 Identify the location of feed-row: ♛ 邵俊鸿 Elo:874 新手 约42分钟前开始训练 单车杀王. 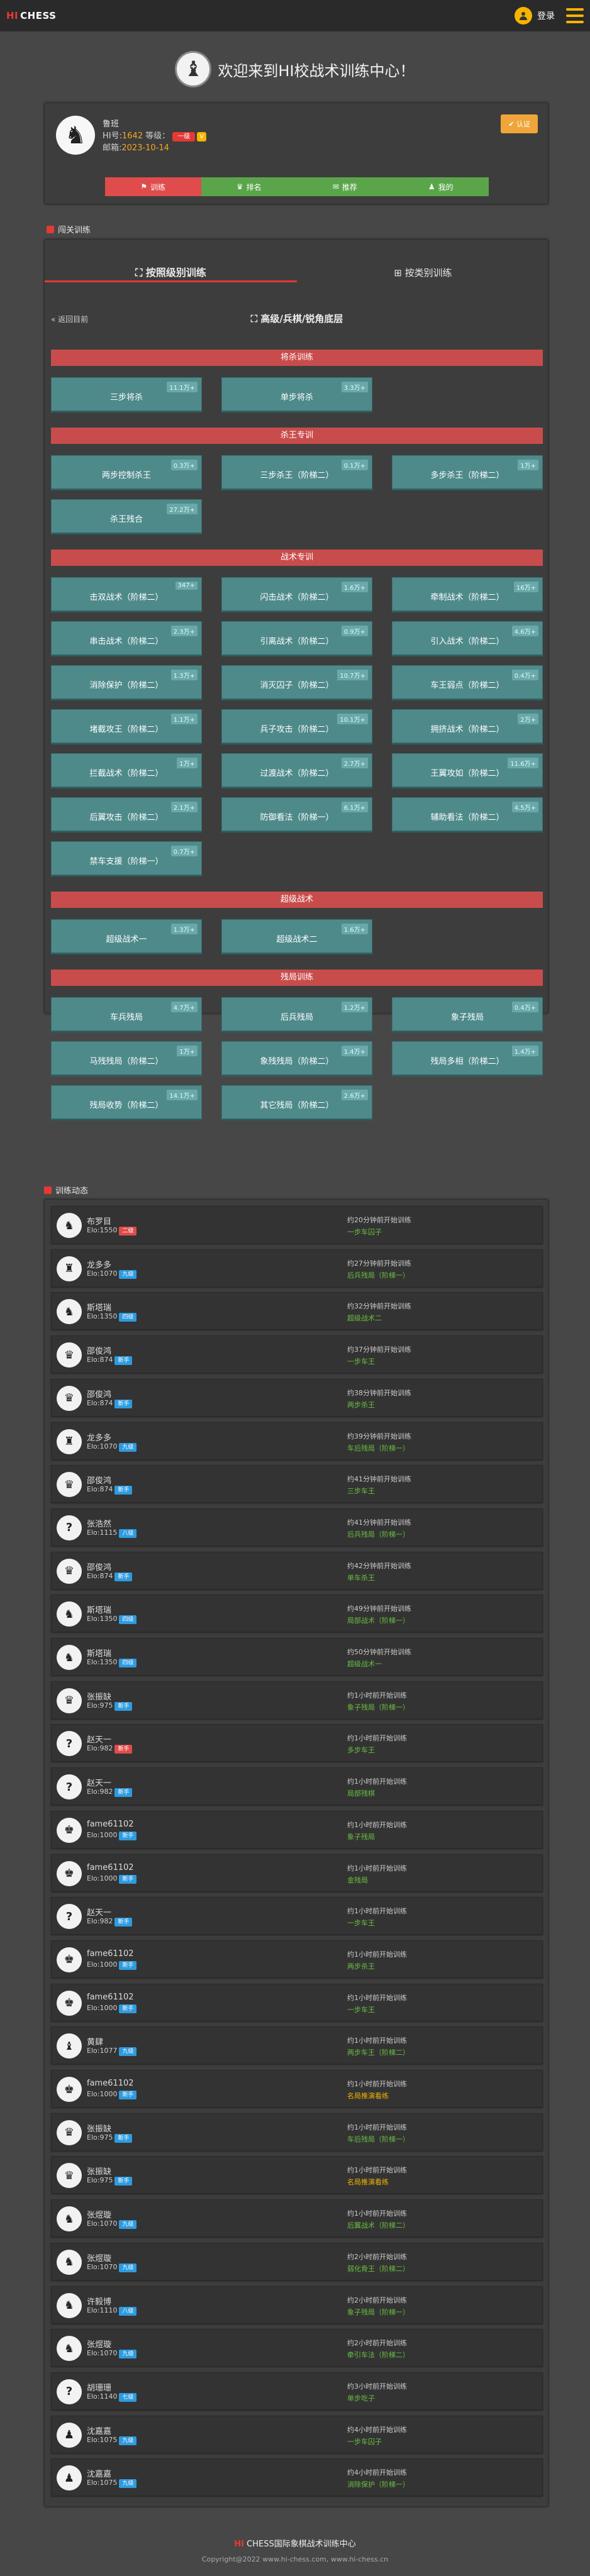
(297, 1570).